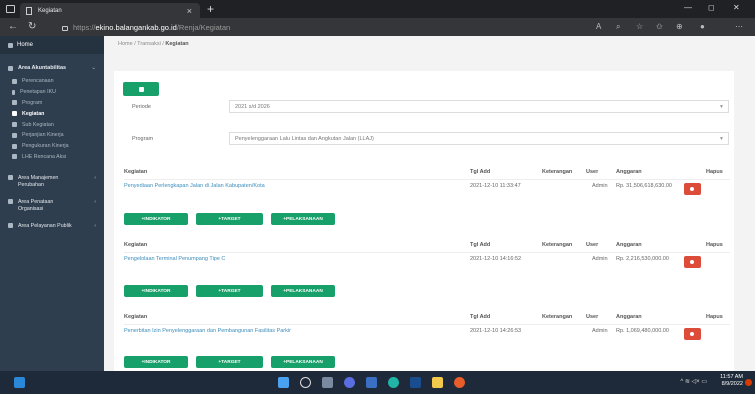 This screenshot has height=394, width=755. What do you see at coordinates (393, 382) in the screenshot?
I see `edge-icon` at bounding box center [393, 382].